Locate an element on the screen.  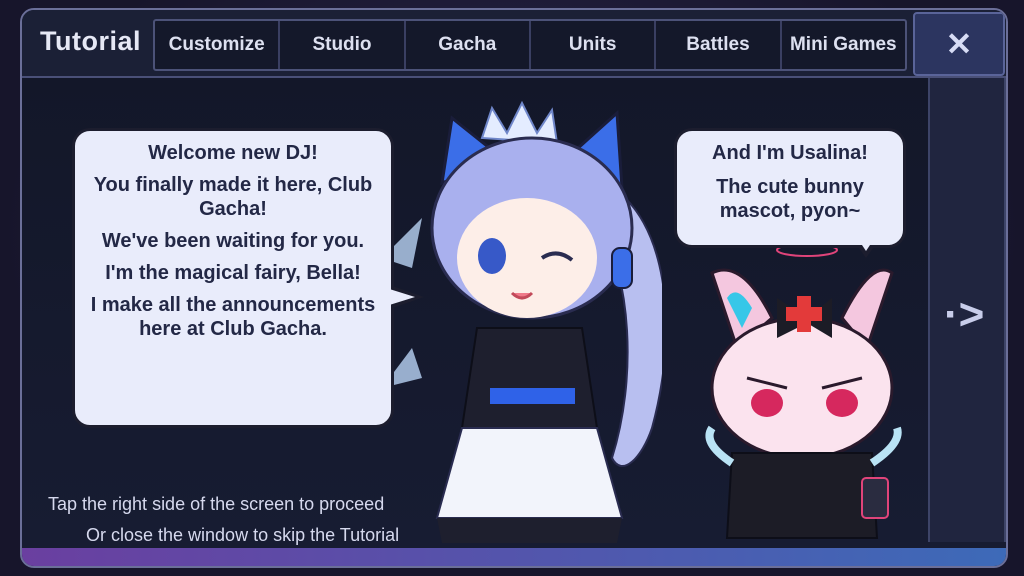
usalina-character is located at coordinates (803, 391).